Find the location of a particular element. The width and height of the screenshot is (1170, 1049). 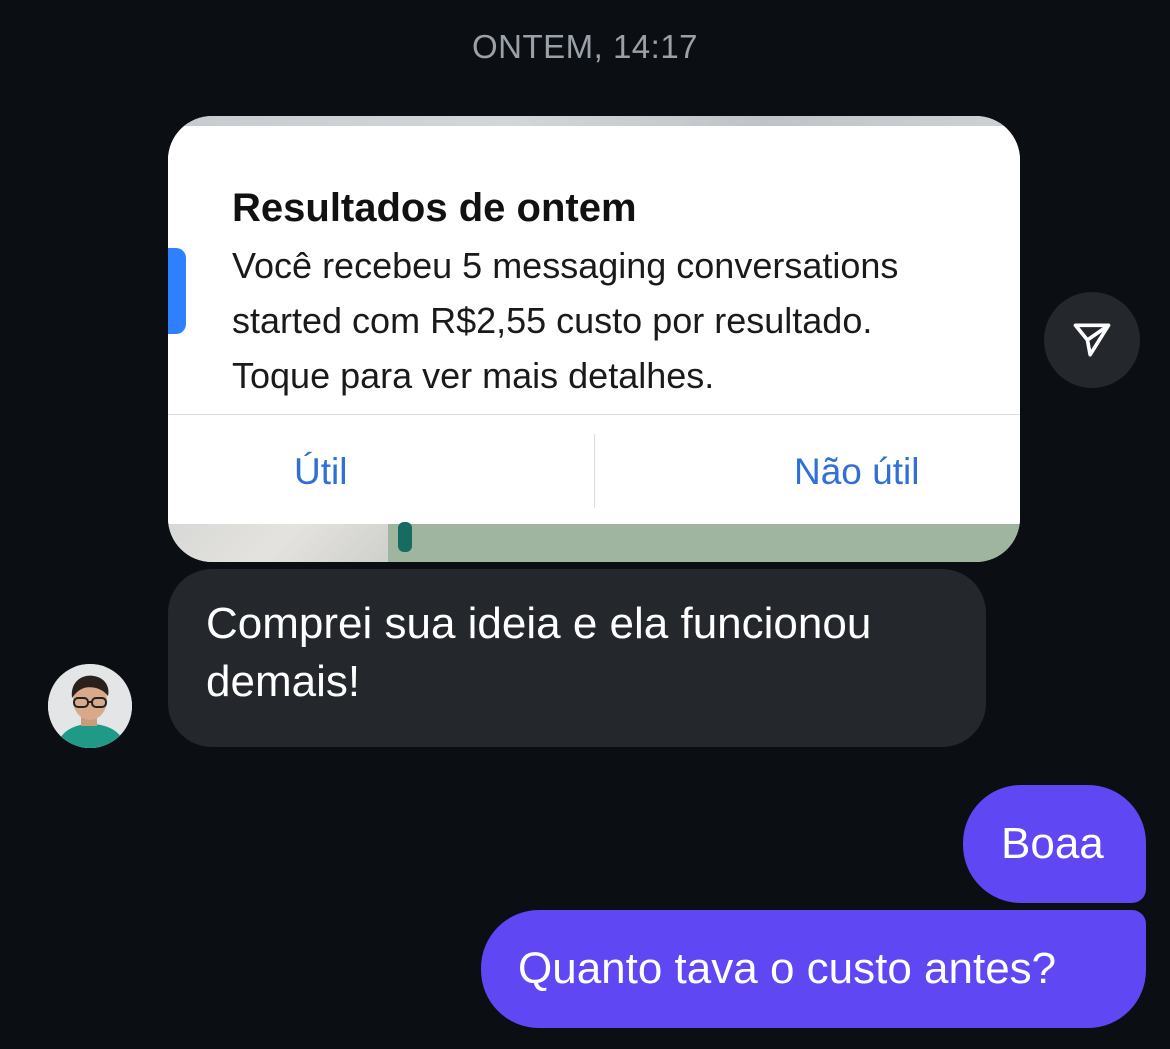

sent-message-bubble: Quanto tava o custo antes? is located at coordinates (813, 969).